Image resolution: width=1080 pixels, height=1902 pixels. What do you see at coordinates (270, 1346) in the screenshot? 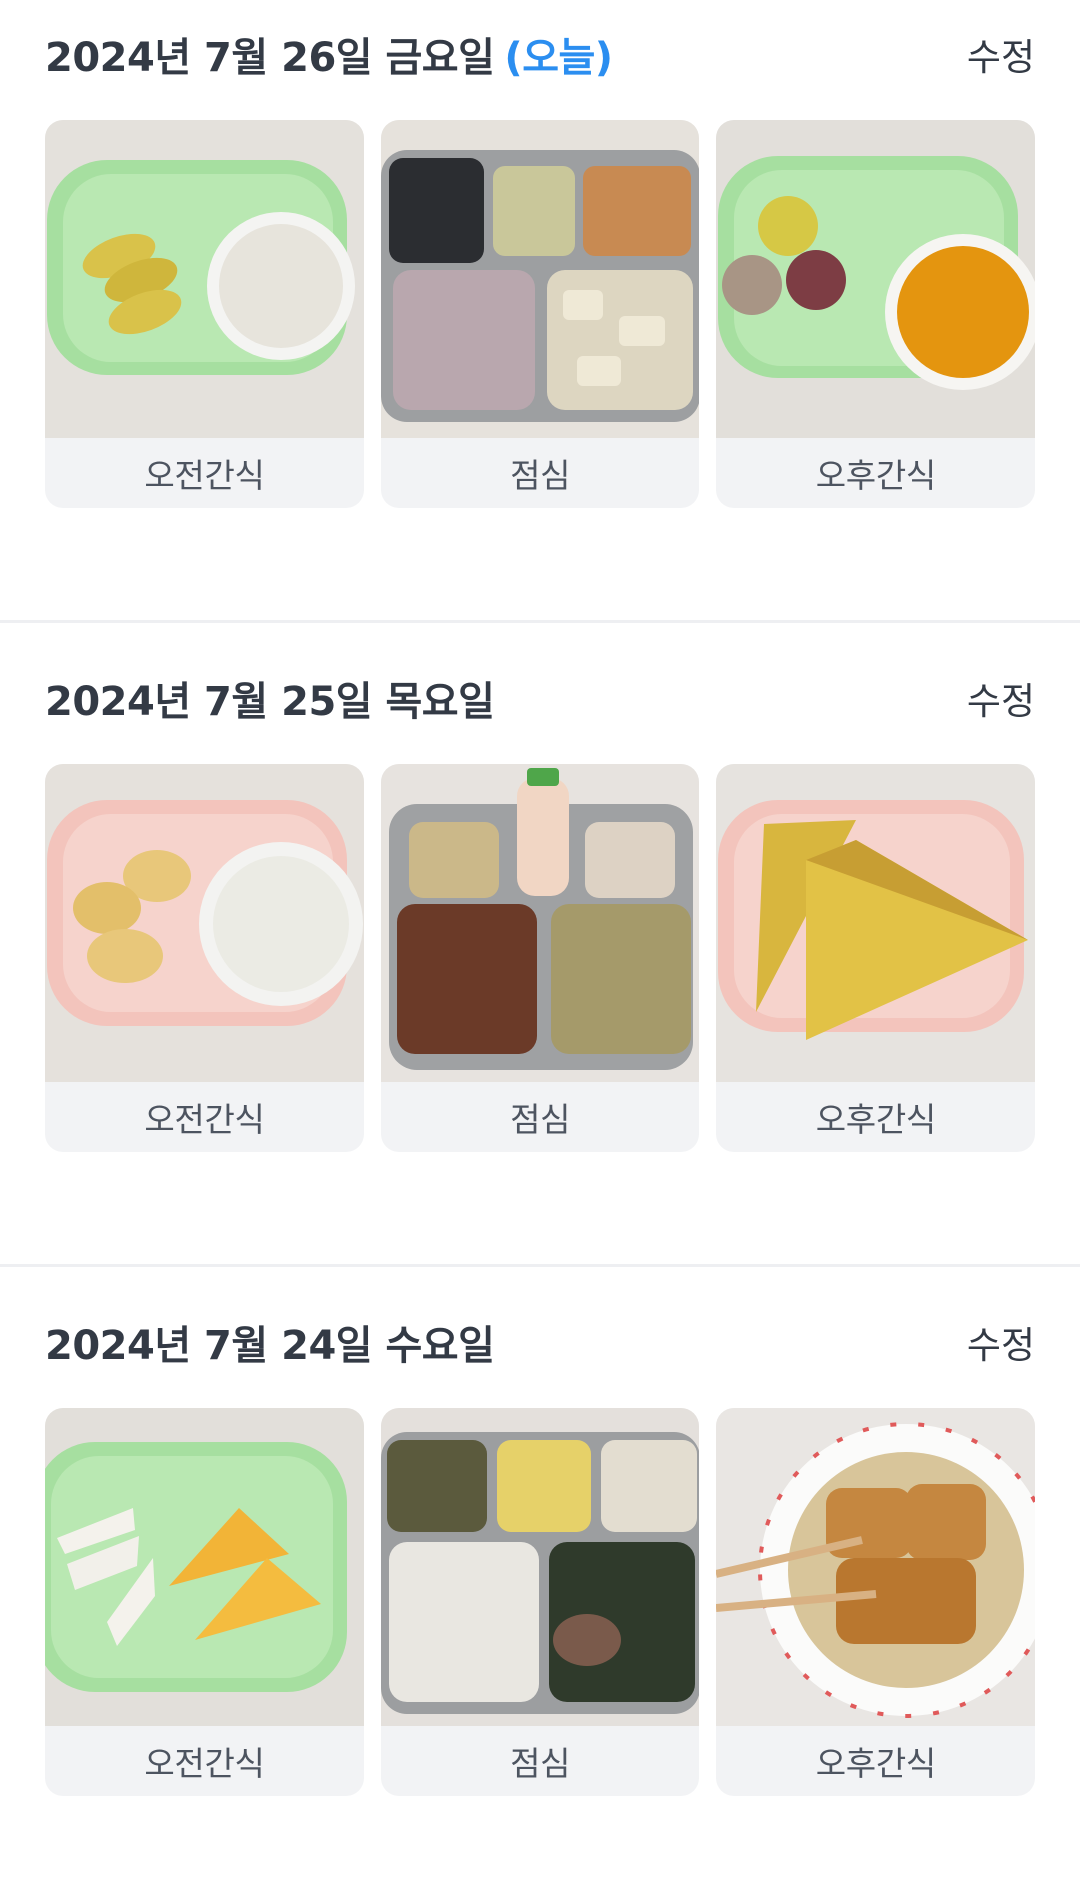
I see `day-title: 2024년 7월 24일 수요일` at bounding box center [270, 1346].